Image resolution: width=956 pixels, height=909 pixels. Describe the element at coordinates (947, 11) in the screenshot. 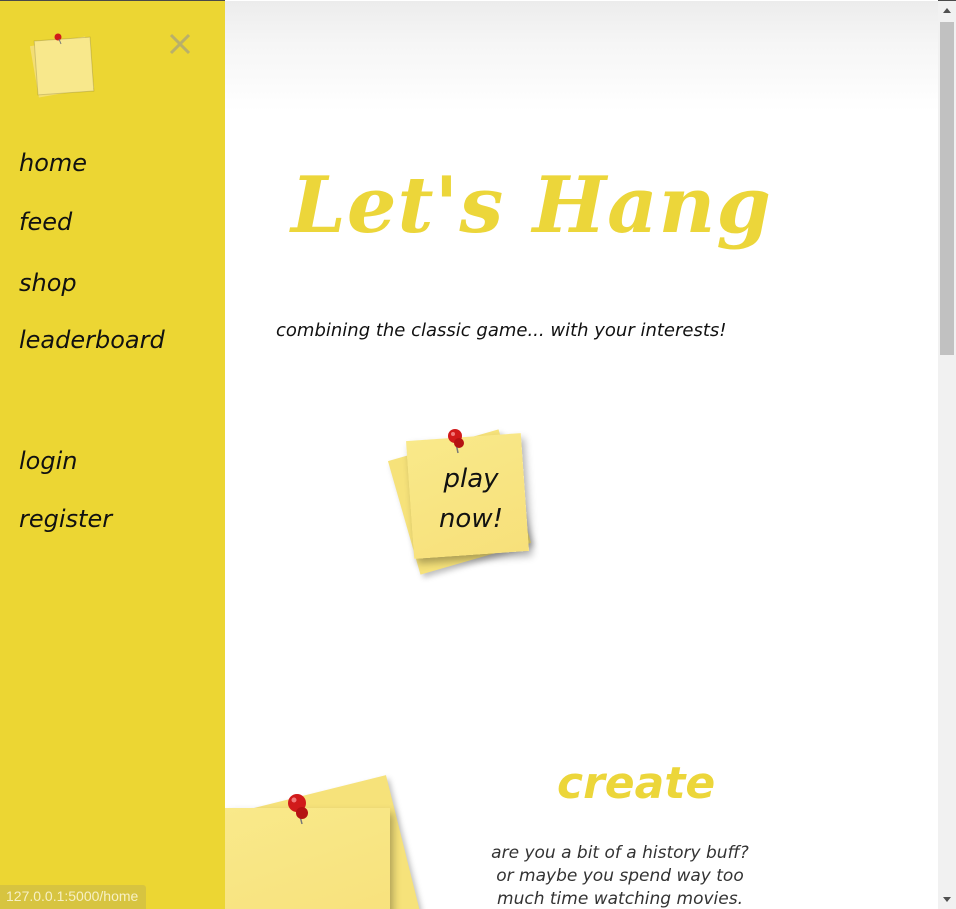

I see `scroll-up-arrow-icon` at that location.